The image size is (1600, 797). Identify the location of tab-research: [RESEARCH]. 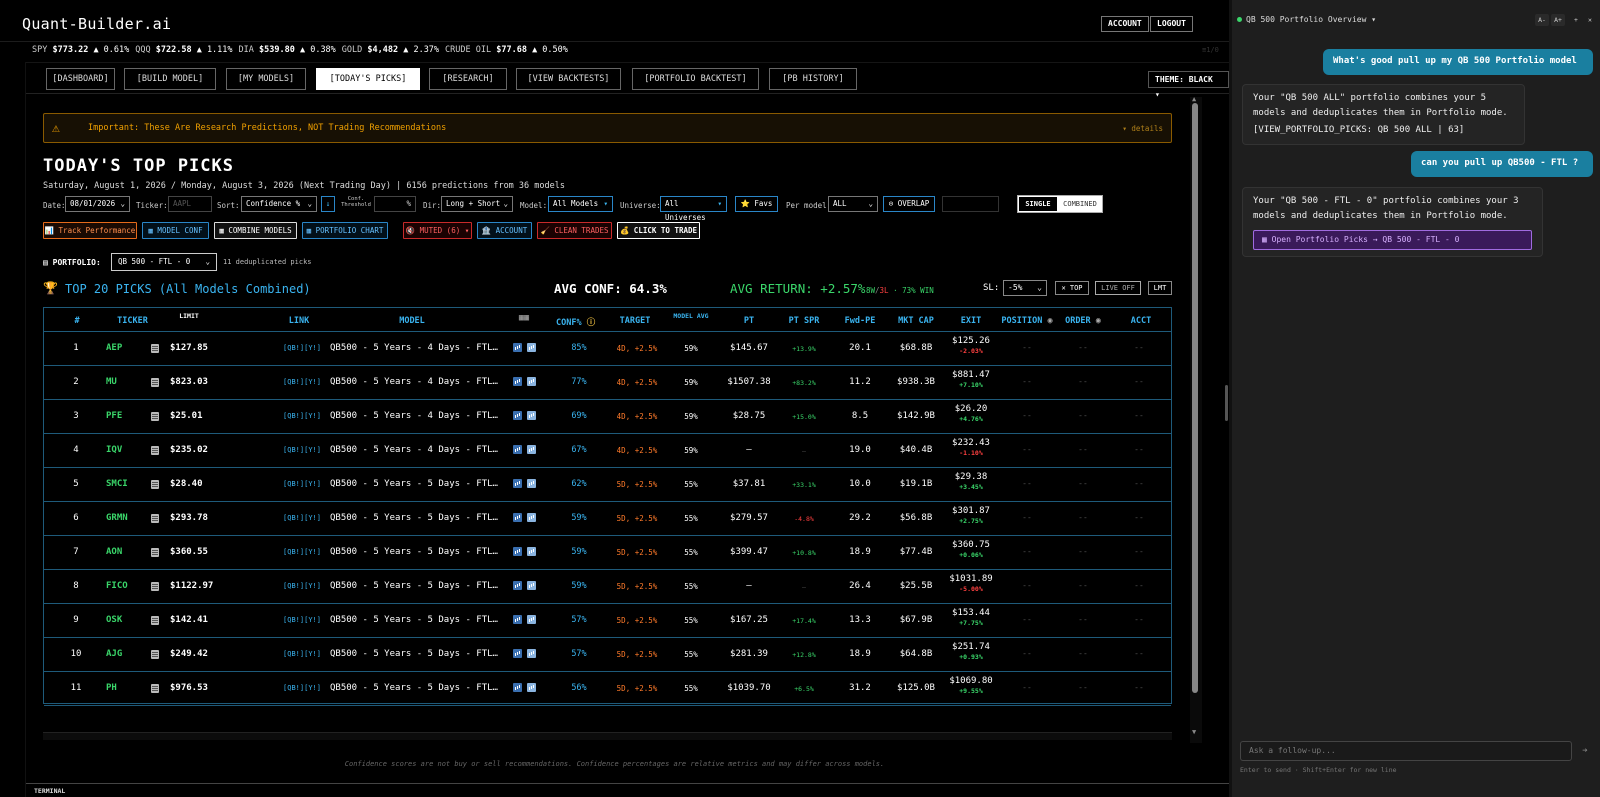
(468, 79).